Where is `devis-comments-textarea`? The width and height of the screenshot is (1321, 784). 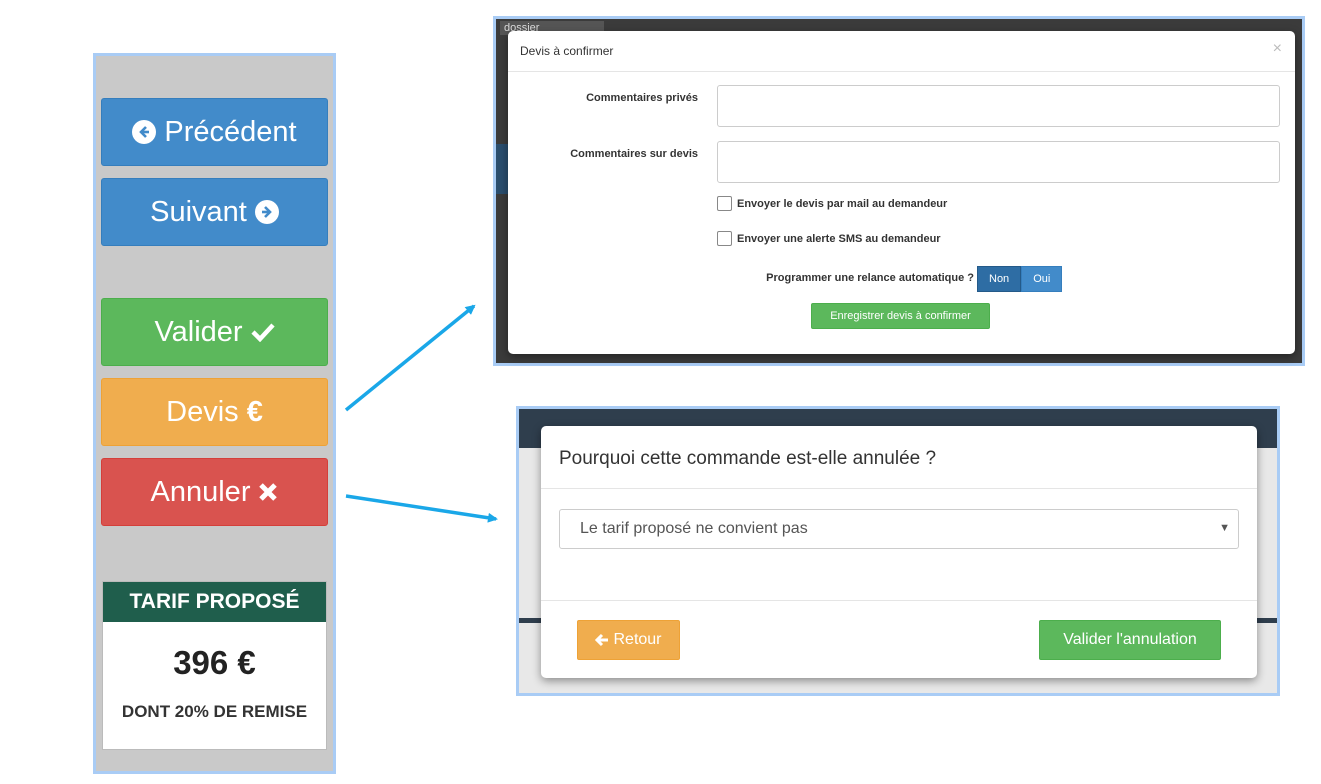 devis-comments-textarea is located at coordinates (998, 162).